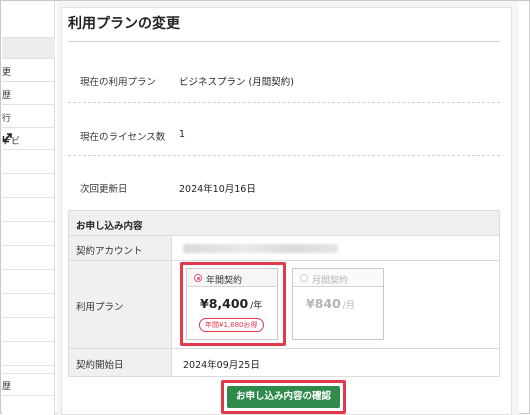 This screenshot has width=530, height=415. I want to click on monthly-plan-header: 月間契約, so click(338, 278).